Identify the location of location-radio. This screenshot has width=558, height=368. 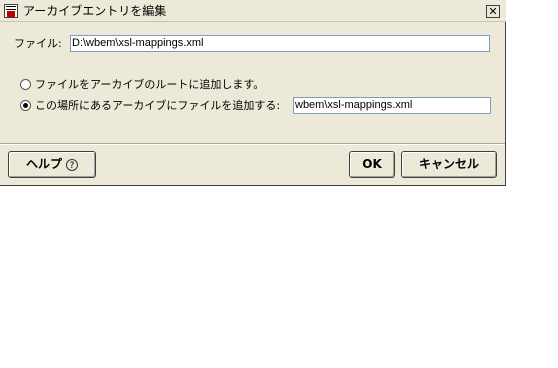
(25, 105).